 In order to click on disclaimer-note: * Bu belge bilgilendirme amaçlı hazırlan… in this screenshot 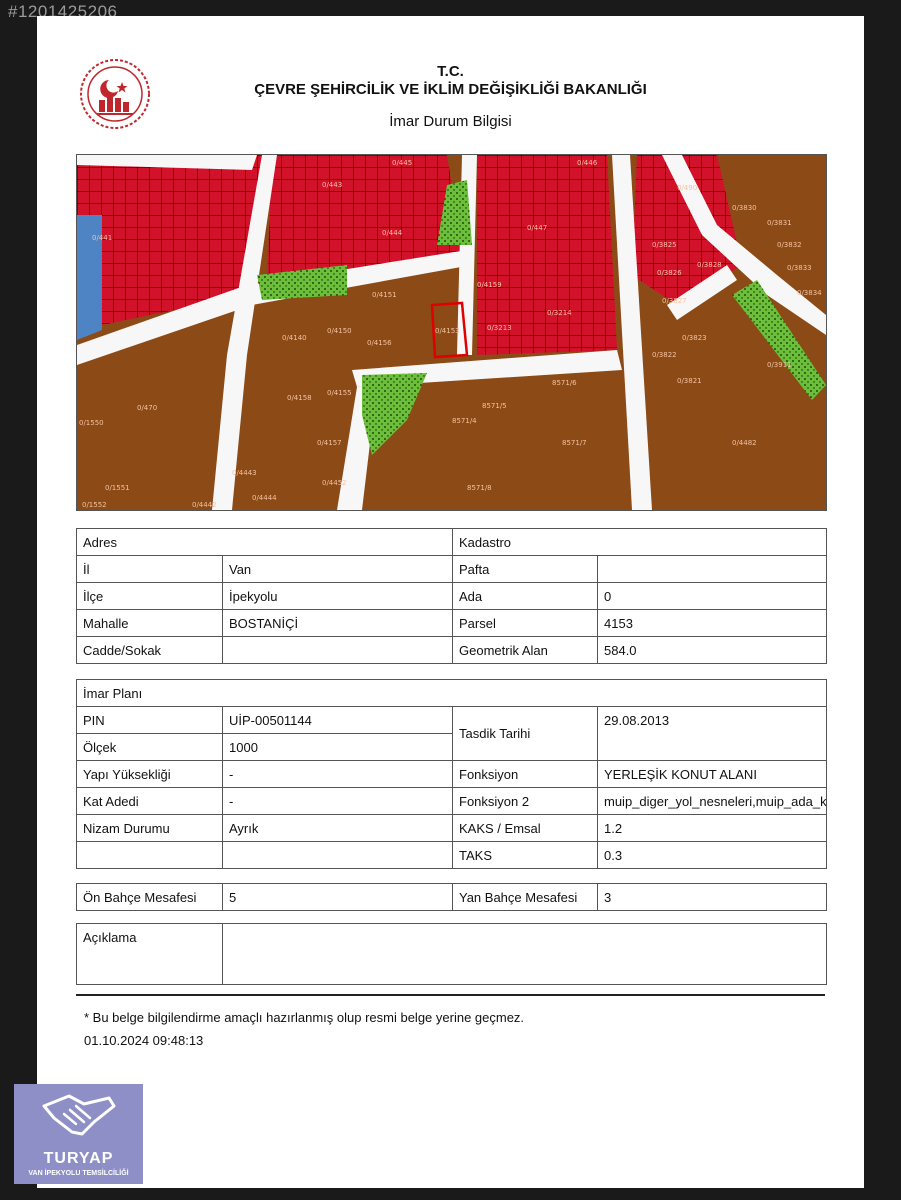, I will do `click(304, 1017)`.